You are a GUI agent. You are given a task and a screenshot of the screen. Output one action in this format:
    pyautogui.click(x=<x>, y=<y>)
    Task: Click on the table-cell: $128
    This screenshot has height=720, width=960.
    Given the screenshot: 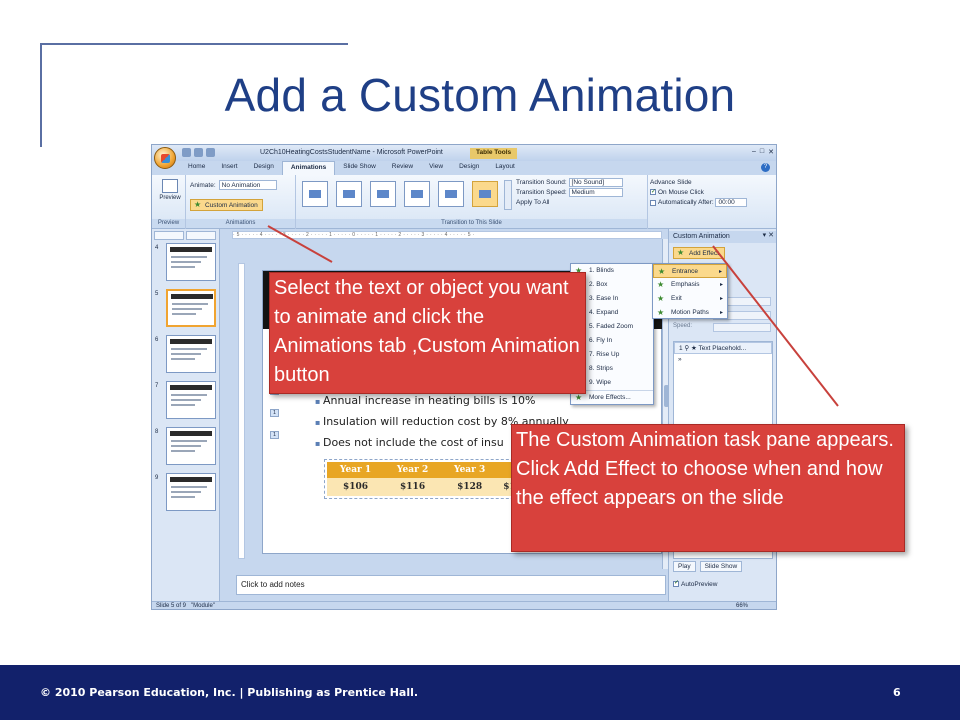 What is the action you would take?
    pyautogui.click(x=470, y=487)
    